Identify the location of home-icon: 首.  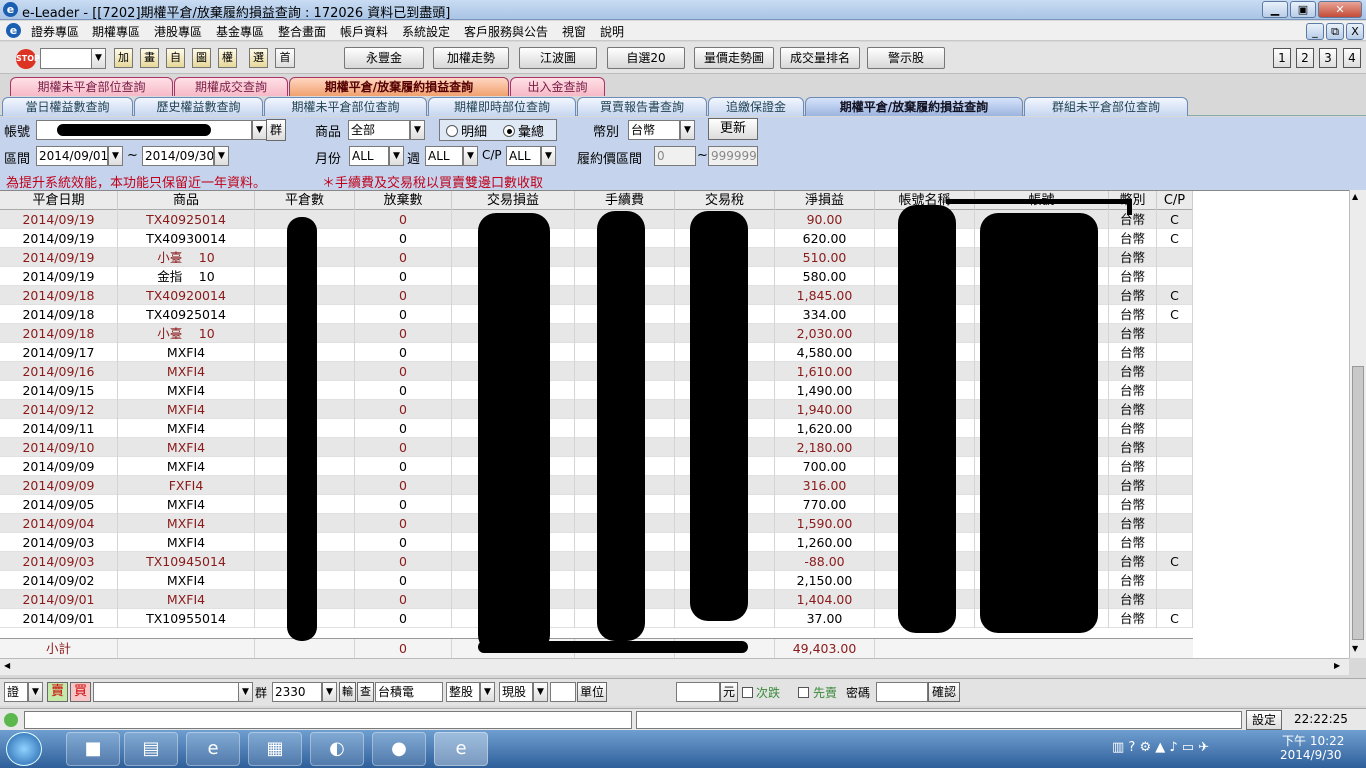
(285, 58).